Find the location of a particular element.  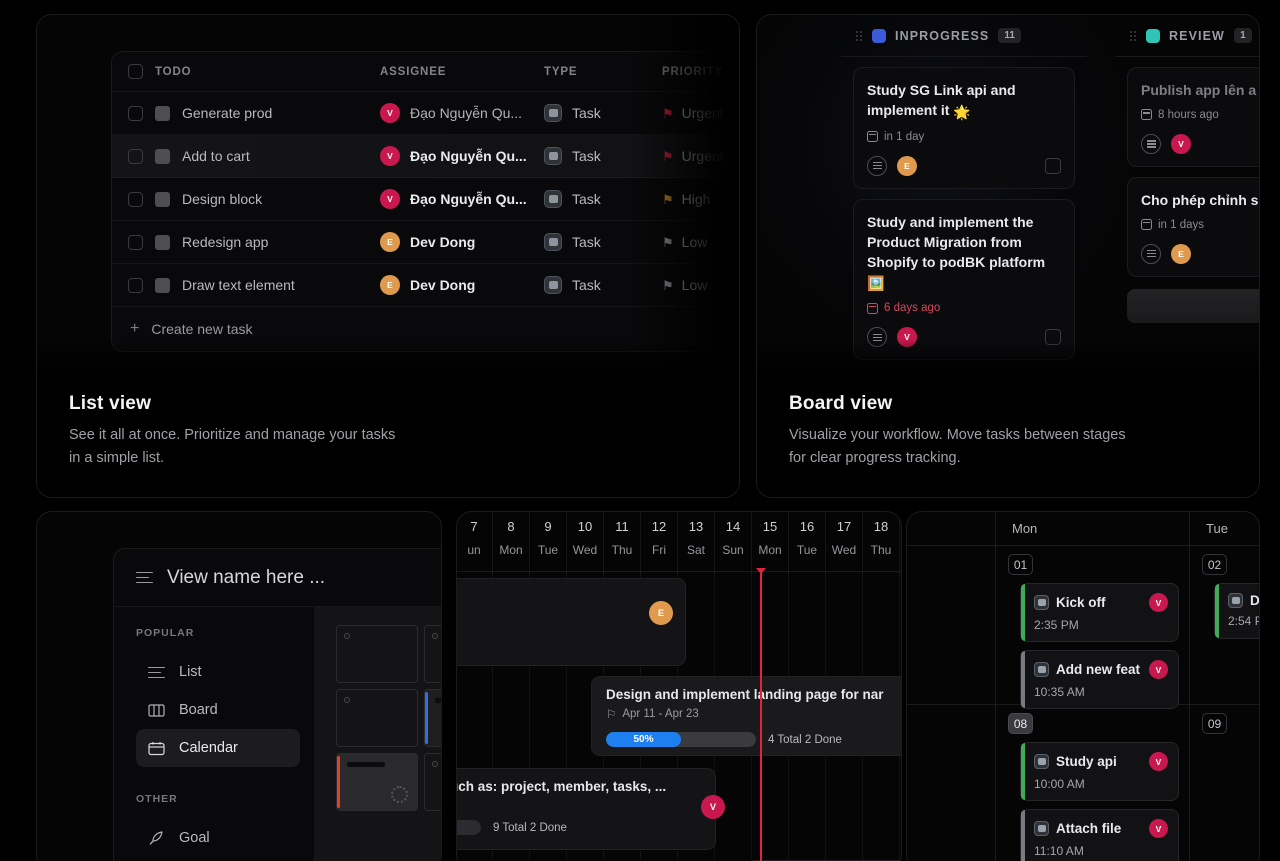

calendar-event: Add new feat V 10:35 AM is located at coordinates (1099, 679).